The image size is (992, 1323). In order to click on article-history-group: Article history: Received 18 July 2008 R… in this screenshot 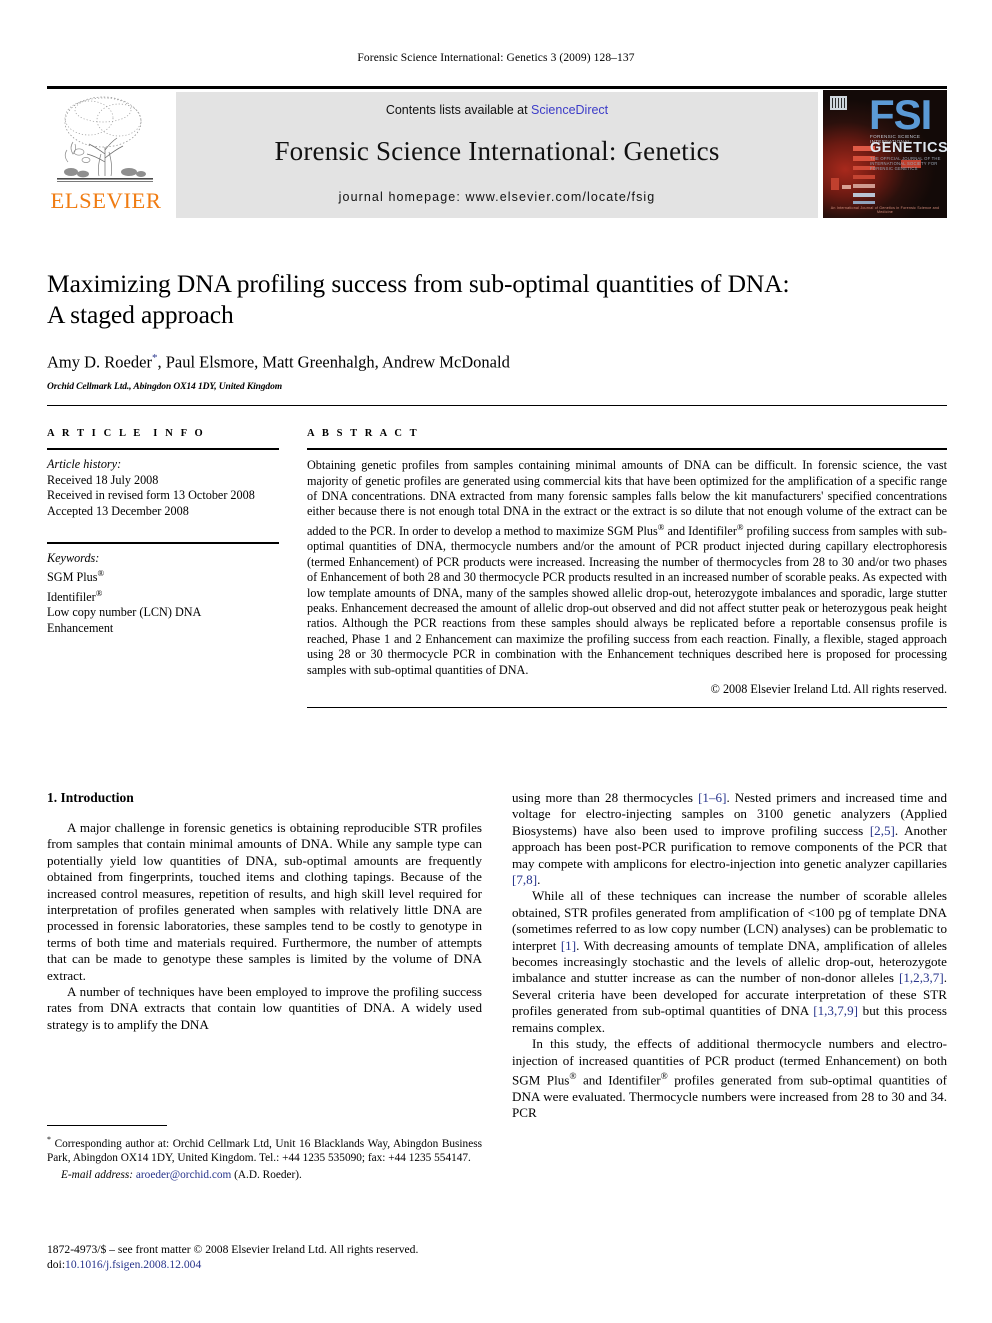, I will do `click(163, 488)`.